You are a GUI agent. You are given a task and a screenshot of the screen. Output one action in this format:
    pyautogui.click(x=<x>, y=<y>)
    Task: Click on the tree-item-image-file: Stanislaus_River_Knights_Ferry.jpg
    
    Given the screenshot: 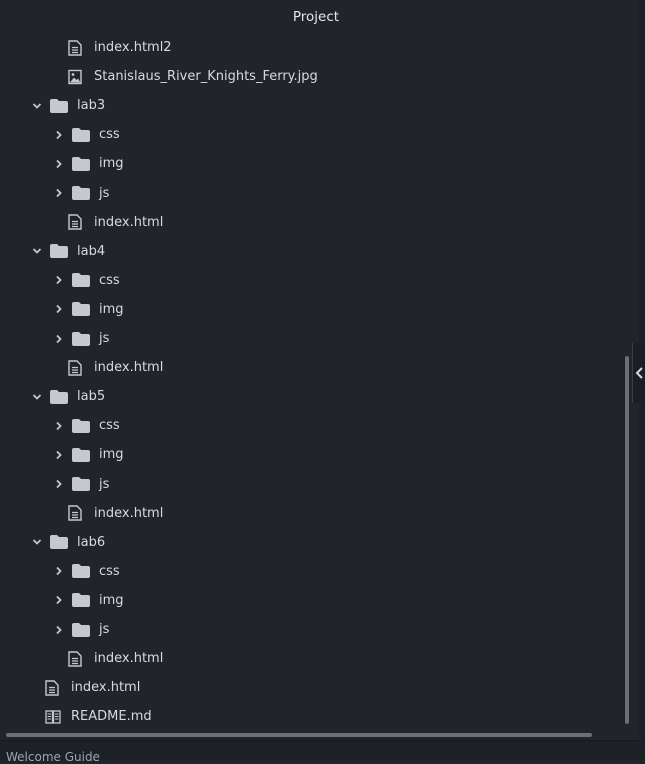 What is the action you would take?
    pyautogui.click(x=316, y=76)
    